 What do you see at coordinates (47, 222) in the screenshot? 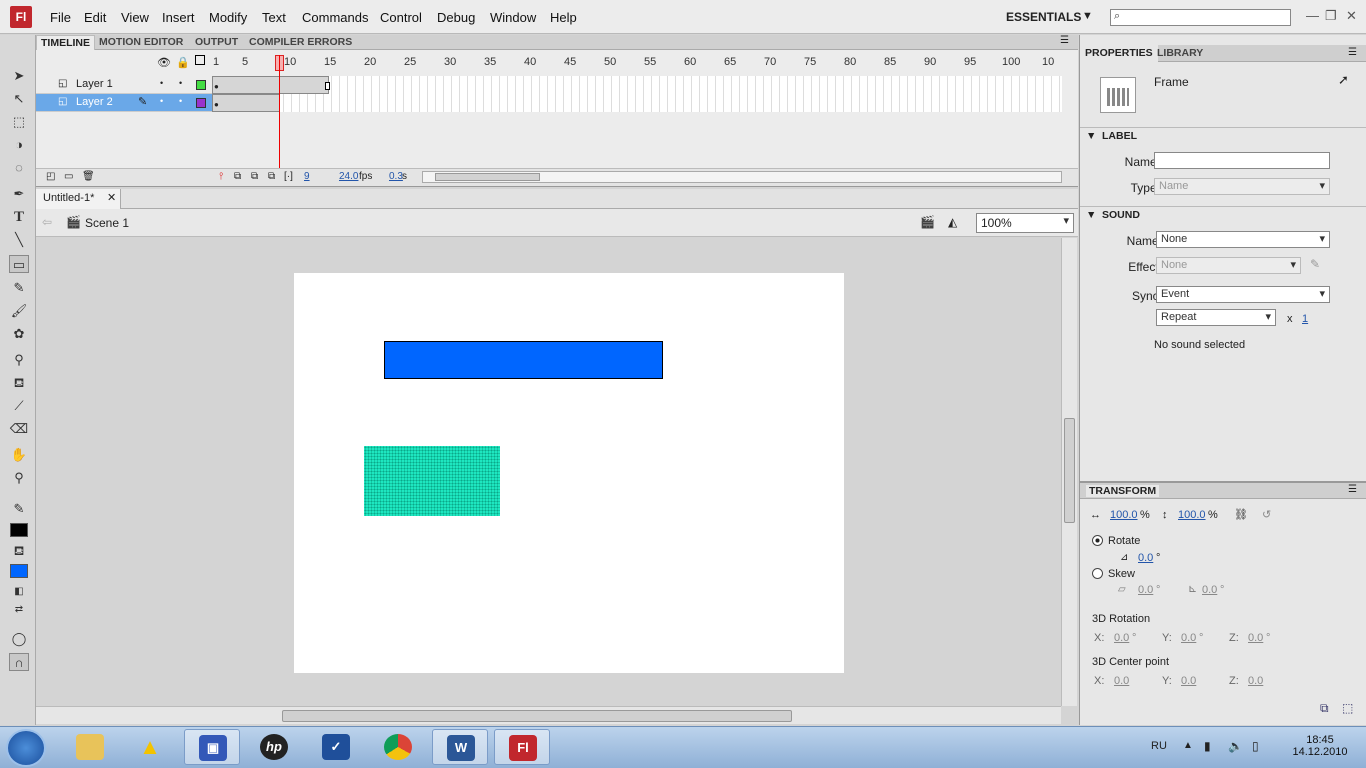
I see `back-arrow-icon: ⇦` at bounding box center [47, 222].